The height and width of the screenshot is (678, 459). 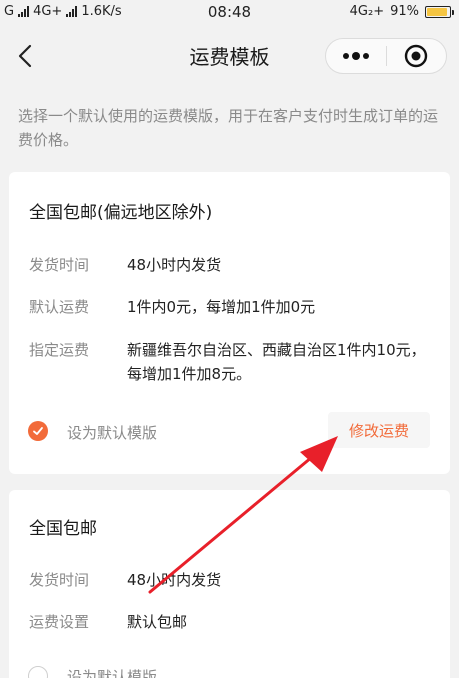 I want to click on row-label: 运费设置, so click(x=59, y=622).